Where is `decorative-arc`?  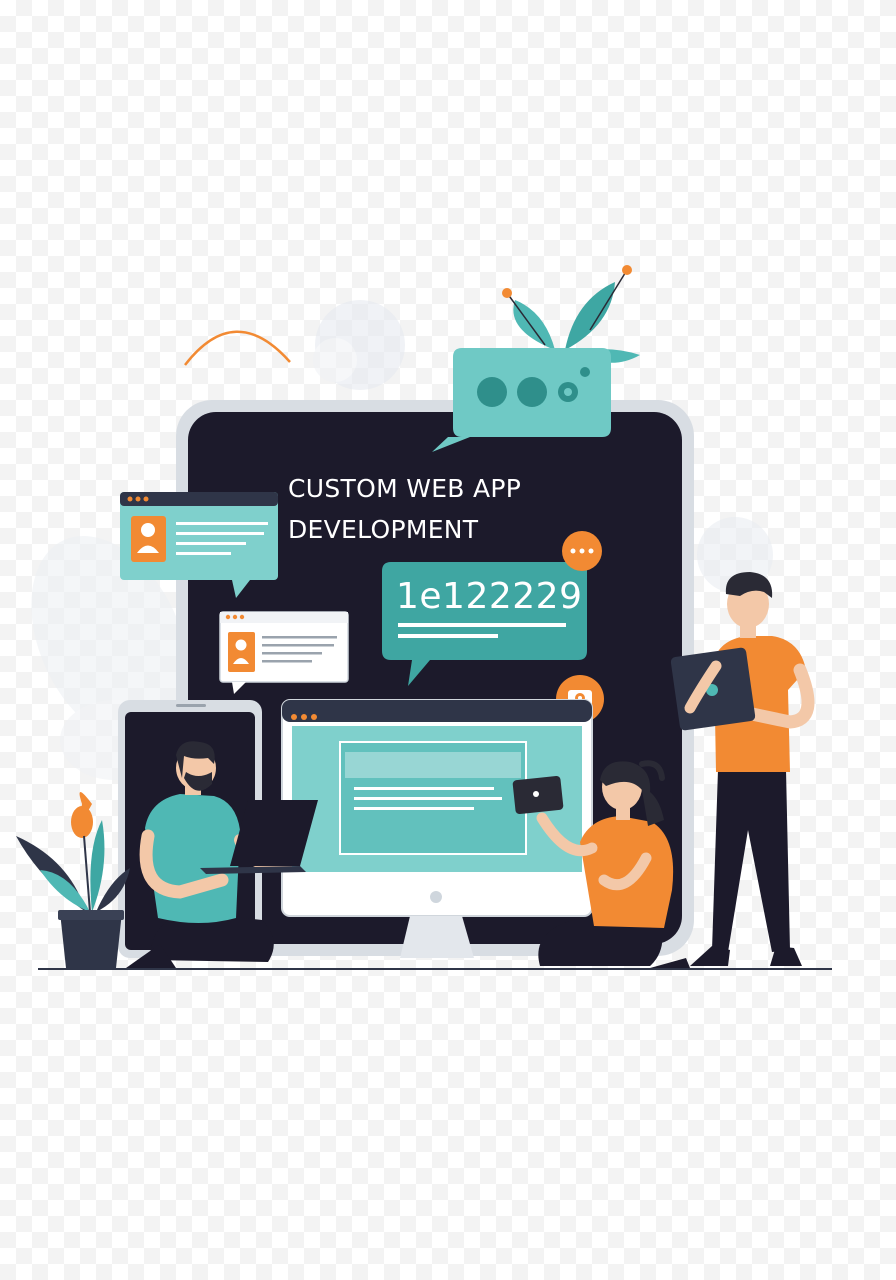 decorative-arc is located at coordinates (237, 348).